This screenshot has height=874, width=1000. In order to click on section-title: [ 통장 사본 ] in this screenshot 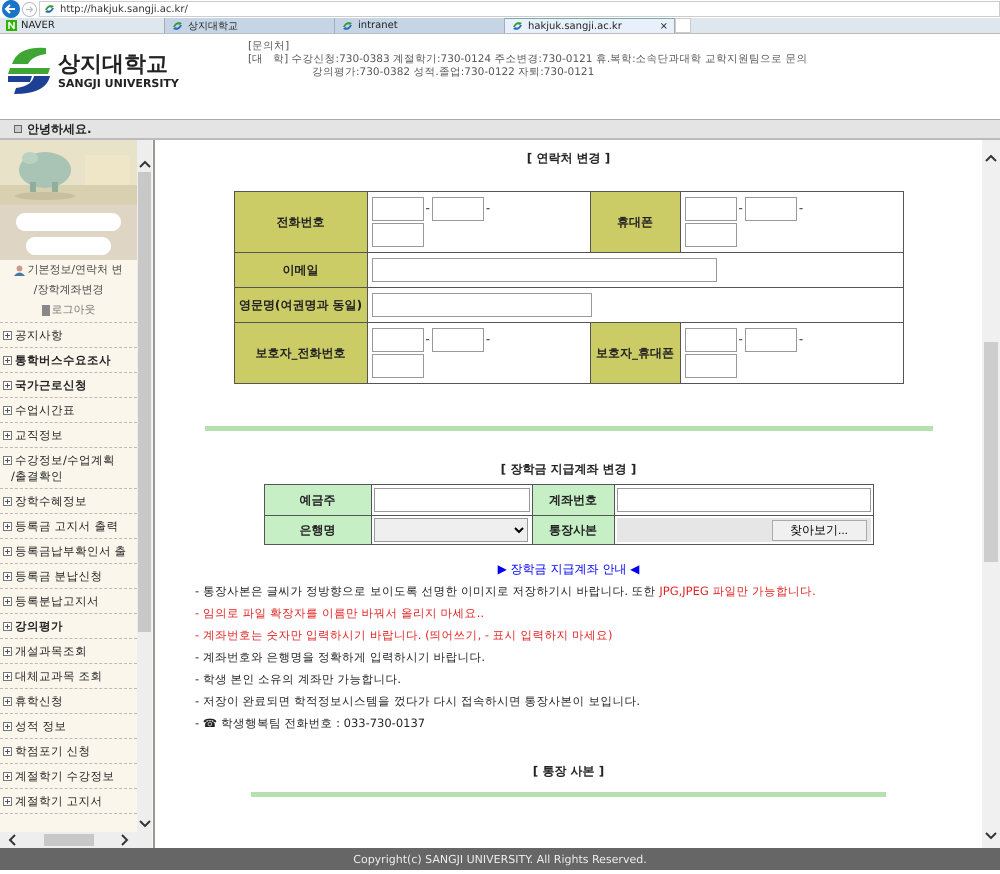, I will do `click(568, 771)`.